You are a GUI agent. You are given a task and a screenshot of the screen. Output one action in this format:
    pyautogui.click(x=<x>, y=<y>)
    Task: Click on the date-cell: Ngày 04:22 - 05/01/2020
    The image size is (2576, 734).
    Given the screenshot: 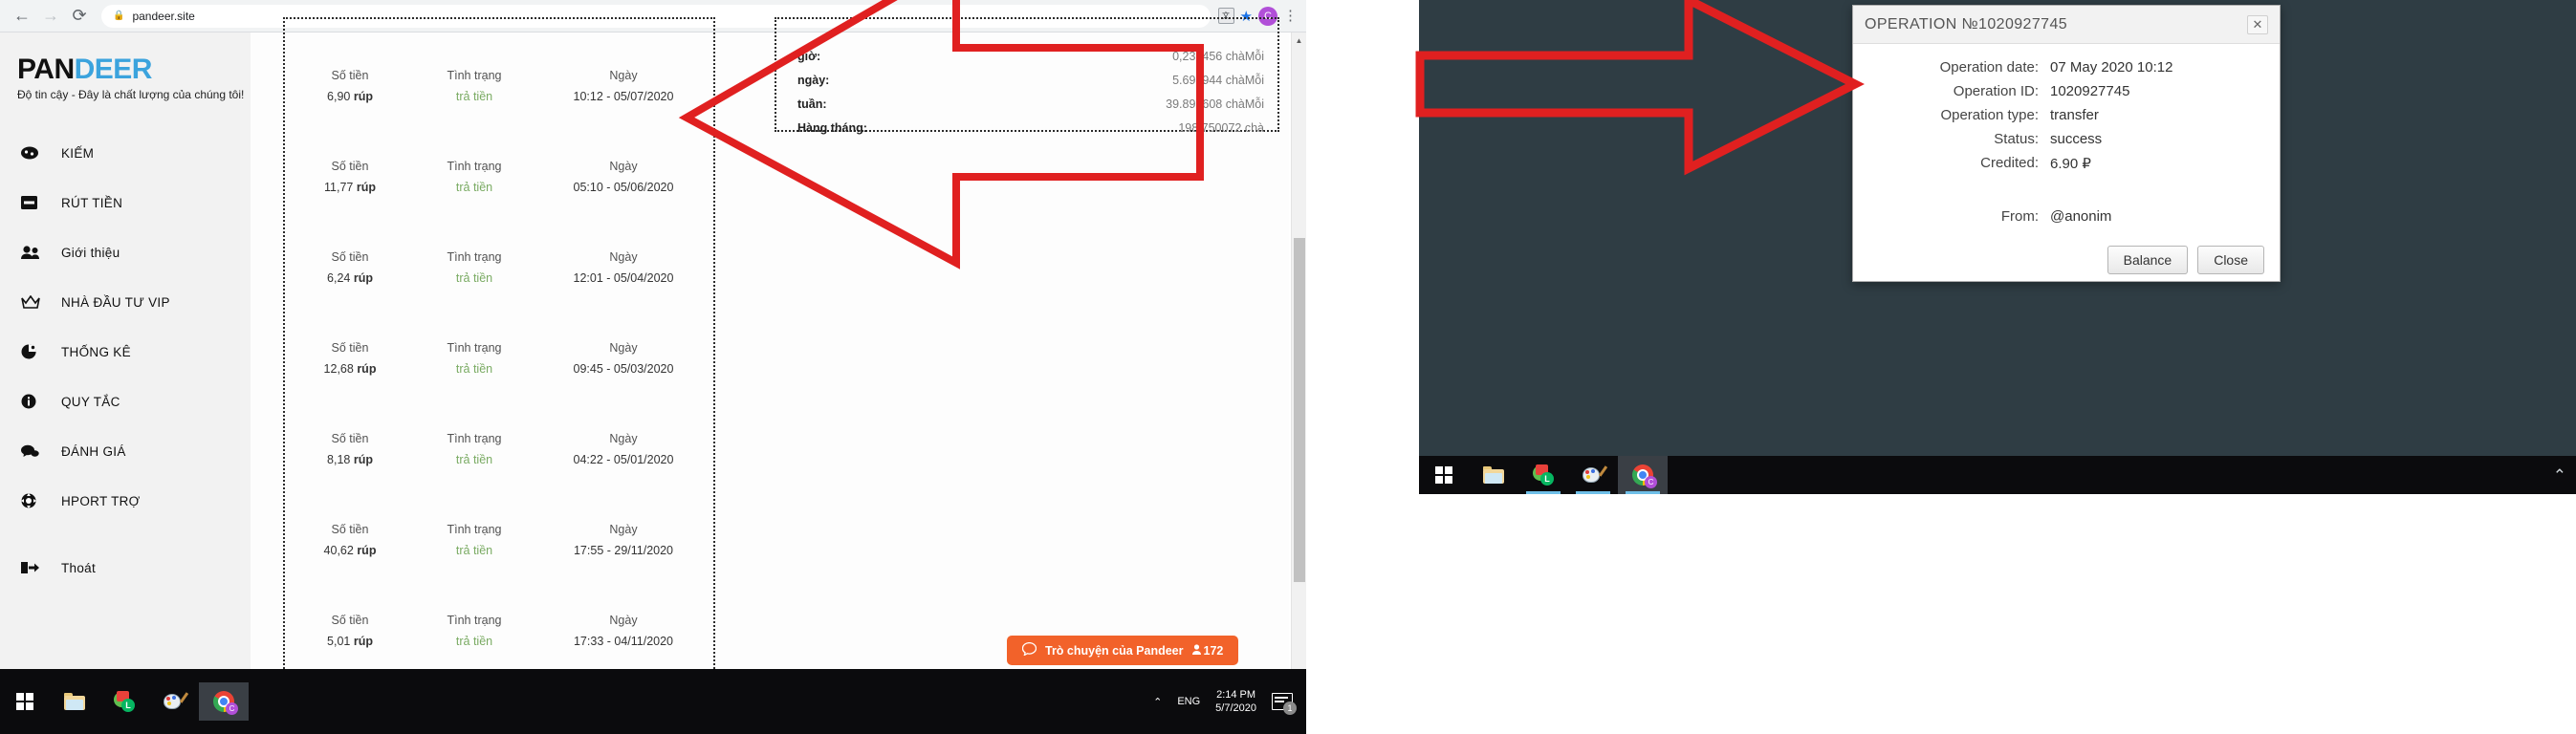 What is the action you would take?
    pyautogui.click(x=623, y=449)
    